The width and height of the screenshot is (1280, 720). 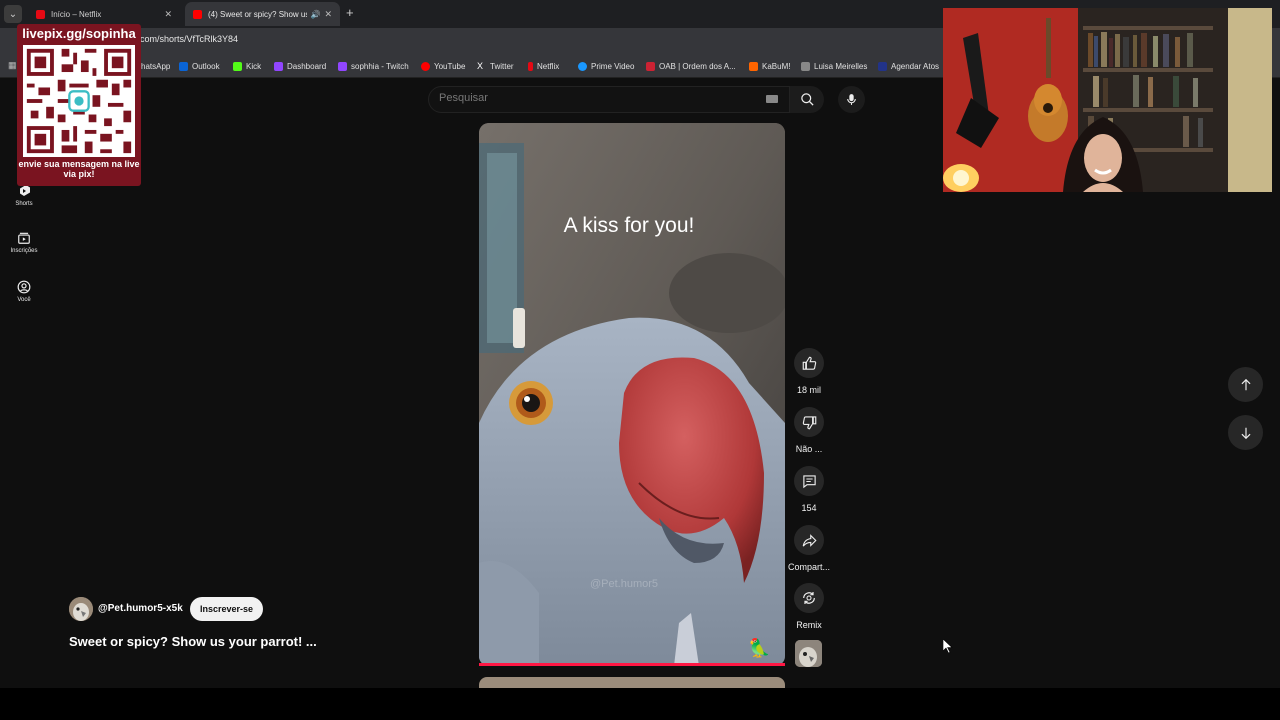 What do you see at coordinates (808, 653) in the screenshot?
I see `sound-thumbnail` at bounding box center [808, 653].